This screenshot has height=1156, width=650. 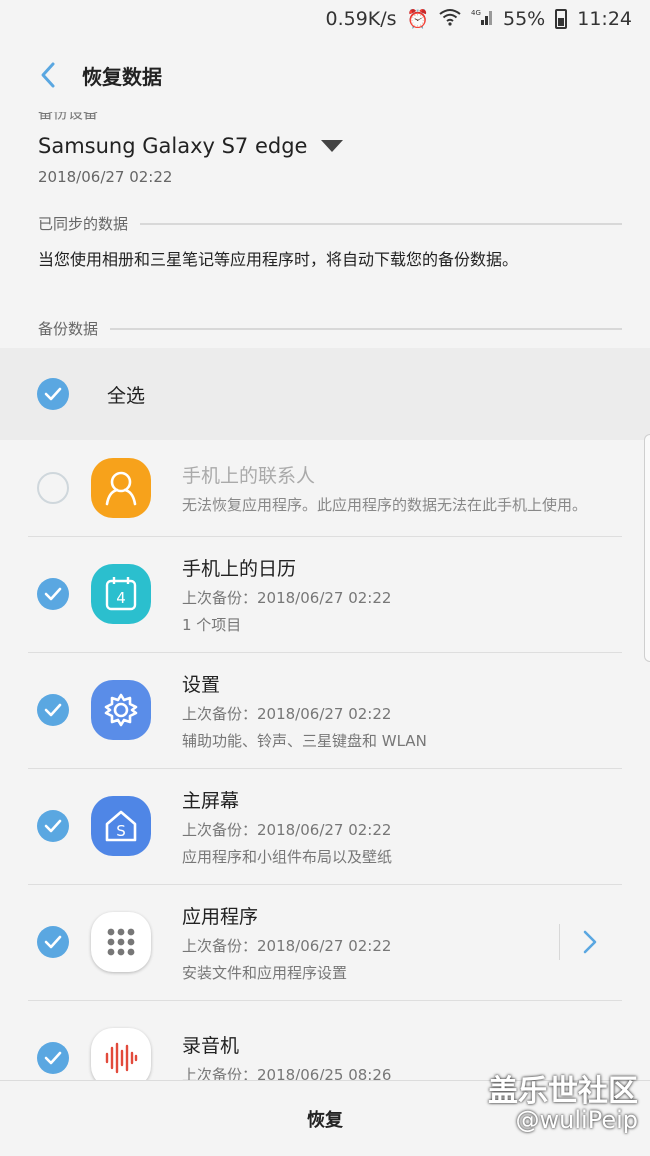 I want to click on device-name: Samsung Galaxy S7 edge, so click(x=173, y=146).